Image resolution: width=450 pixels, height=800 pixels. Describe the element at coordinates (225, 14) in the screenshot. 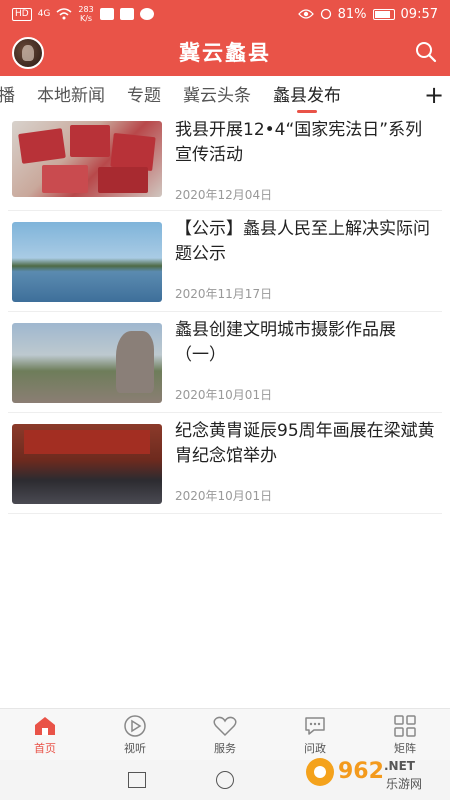

I see `status-bar: HD 4G 283 K/s 81% 09:57` at that location.